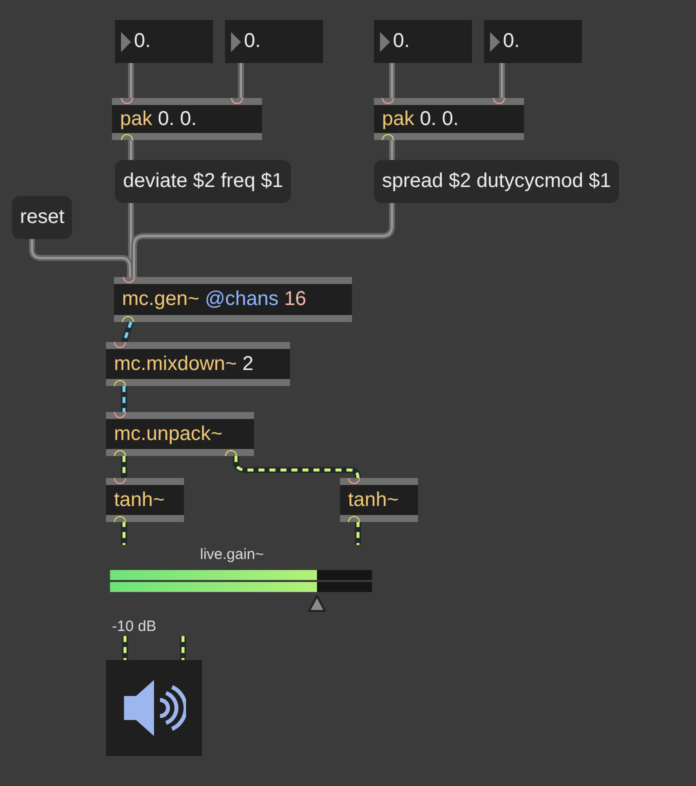 The width and height of the screenshot is (696, 786). I want to click on slider-handle, so click(317, 603).